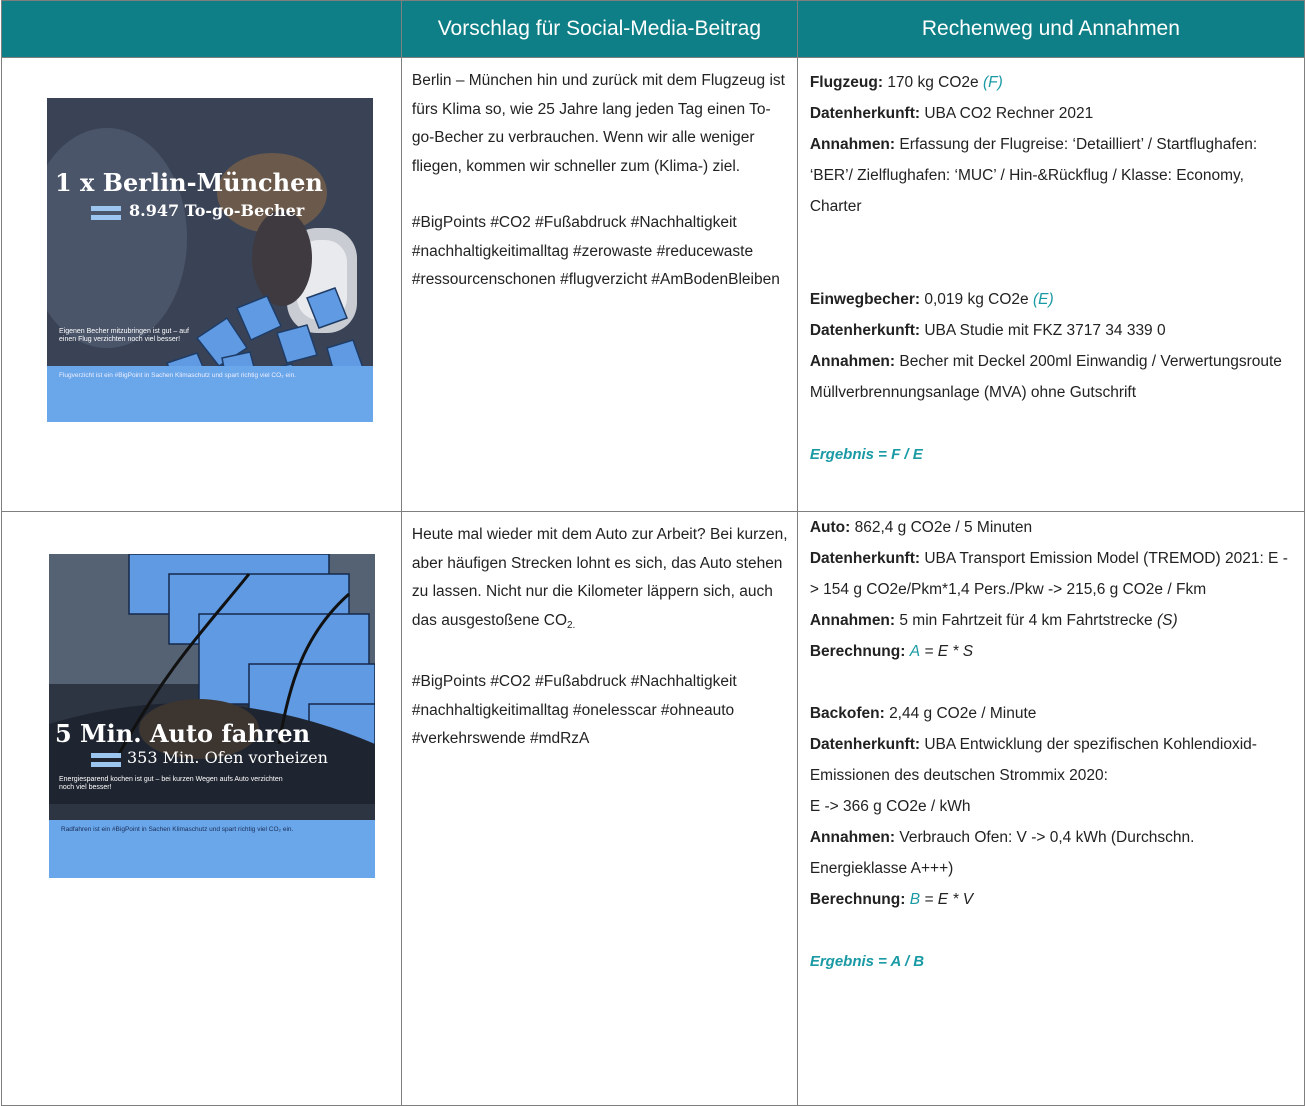  I want to click on poster-title: 5 Min. Auto fahren, so click(183, 733).